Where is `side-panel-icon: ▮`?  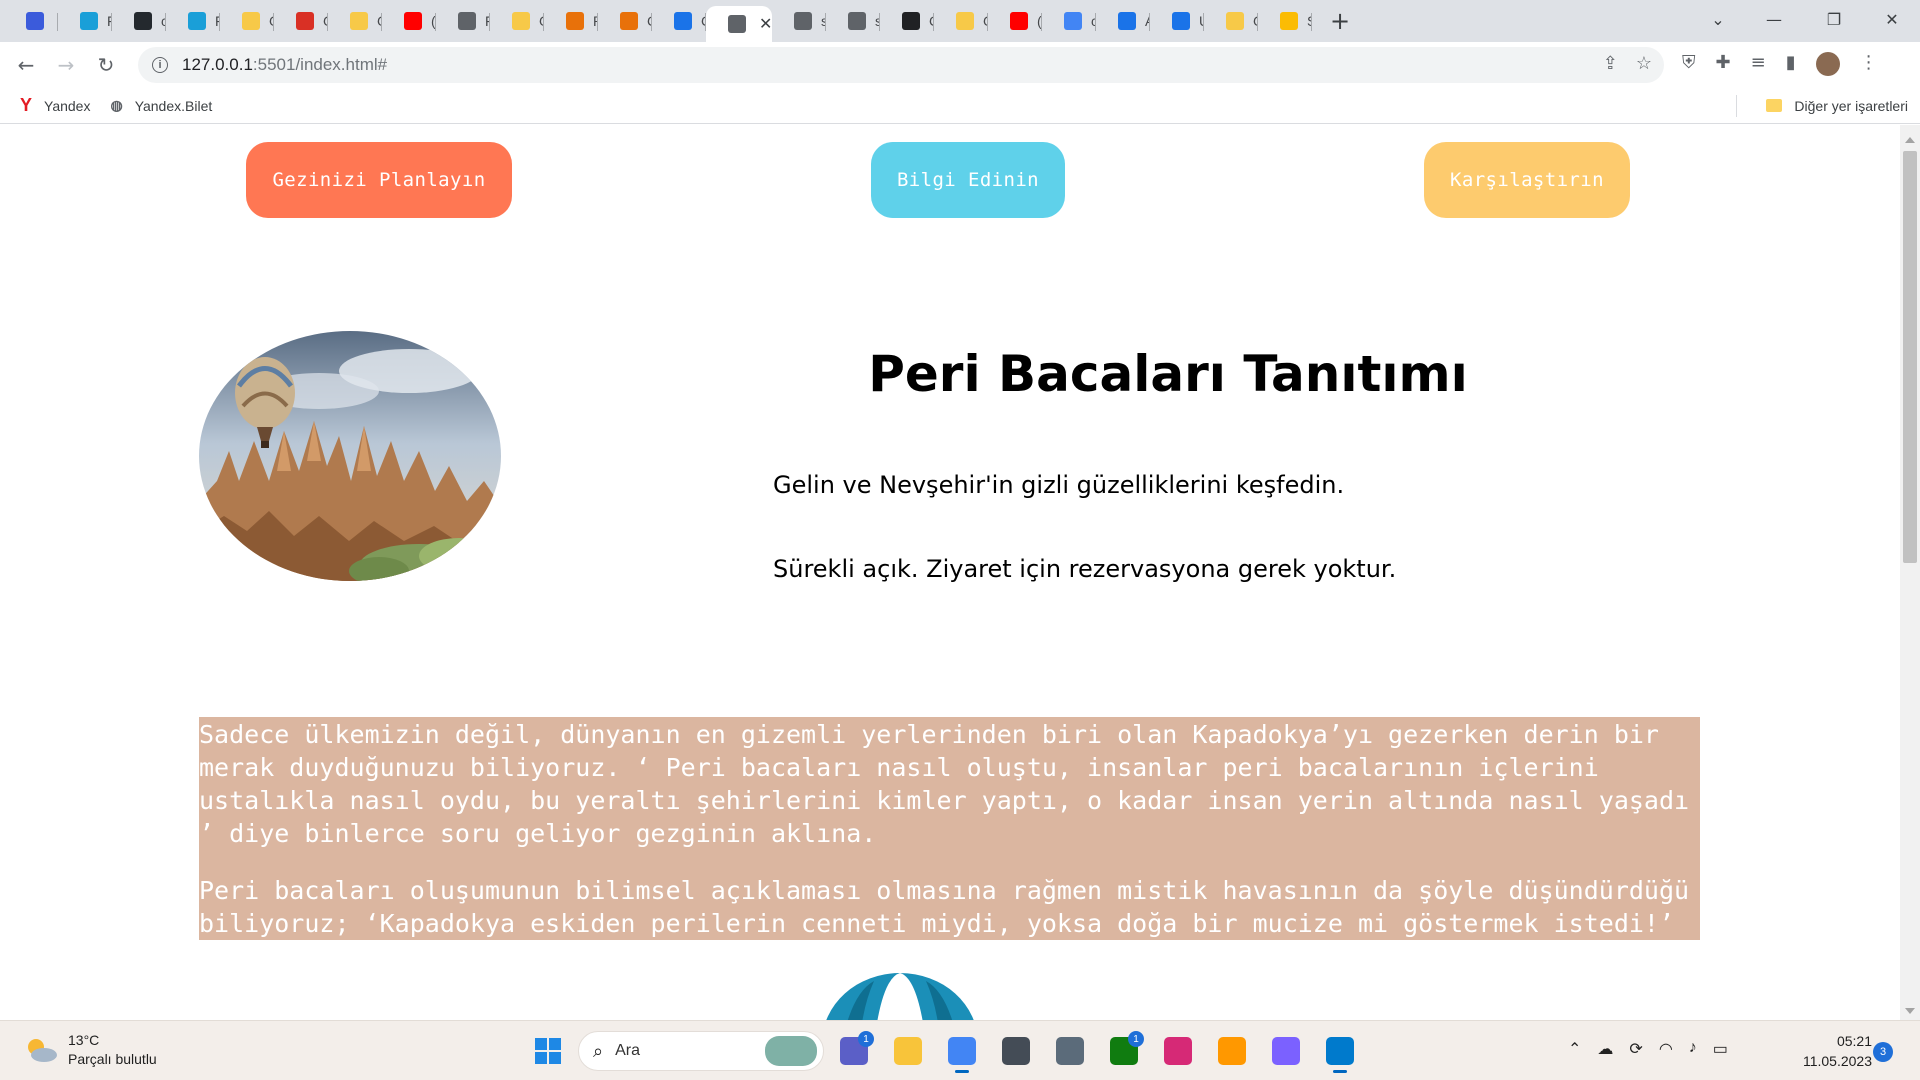 side-panel-icon: ▮ is located at coordinates (1791, 64).